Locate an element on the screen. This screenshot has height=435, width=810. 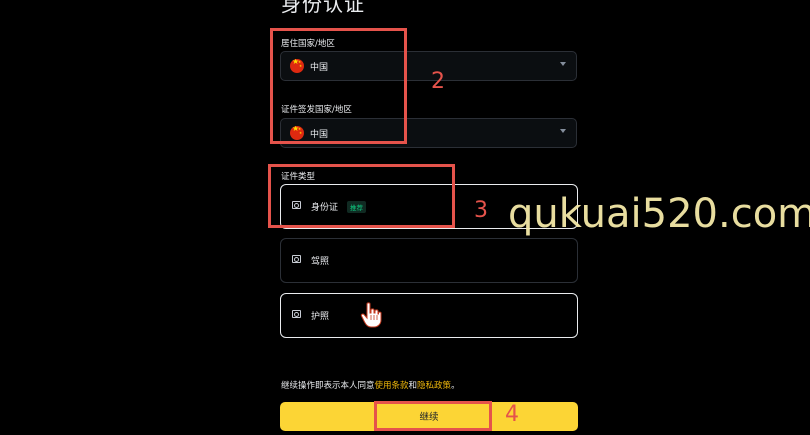
doc-option-label: 护照 is located at coordinates (320, 317).